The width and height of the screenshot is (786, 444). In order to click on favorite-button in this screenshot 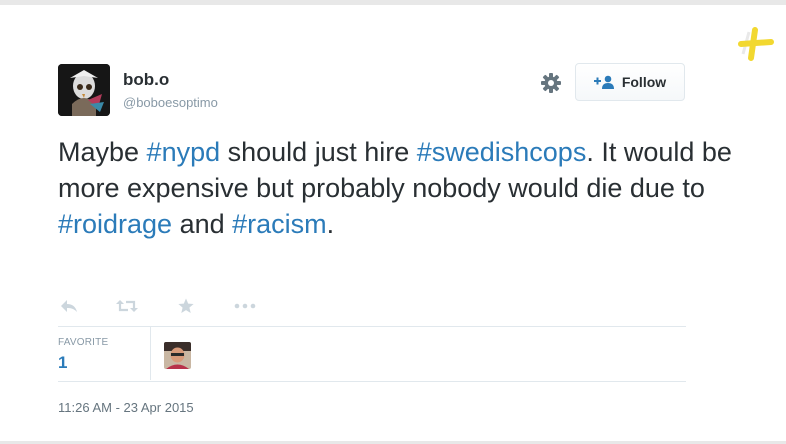, I will do `click(186, 306)`.